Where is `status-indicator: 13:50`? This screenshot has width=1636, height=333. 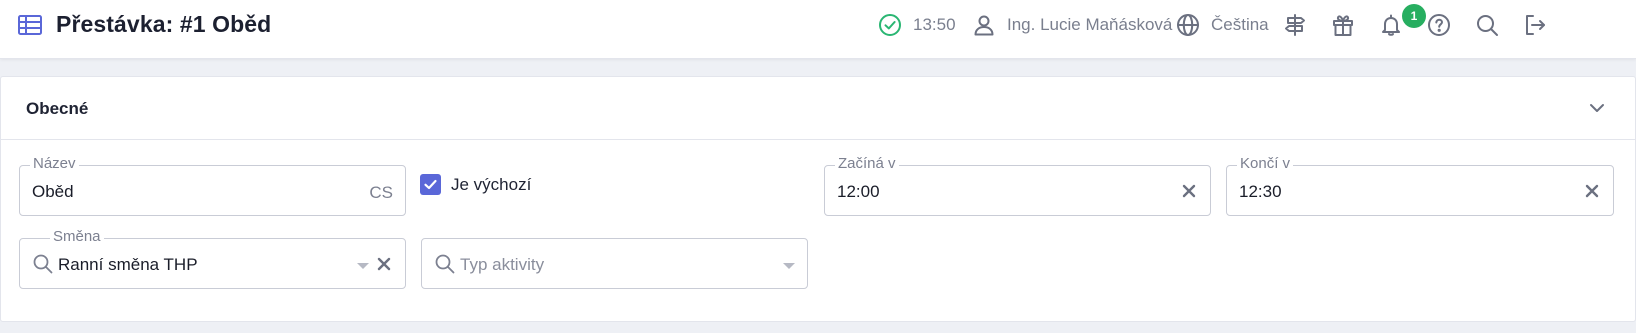 status-indicator: 13:50 is located at coordinates (917, 25).